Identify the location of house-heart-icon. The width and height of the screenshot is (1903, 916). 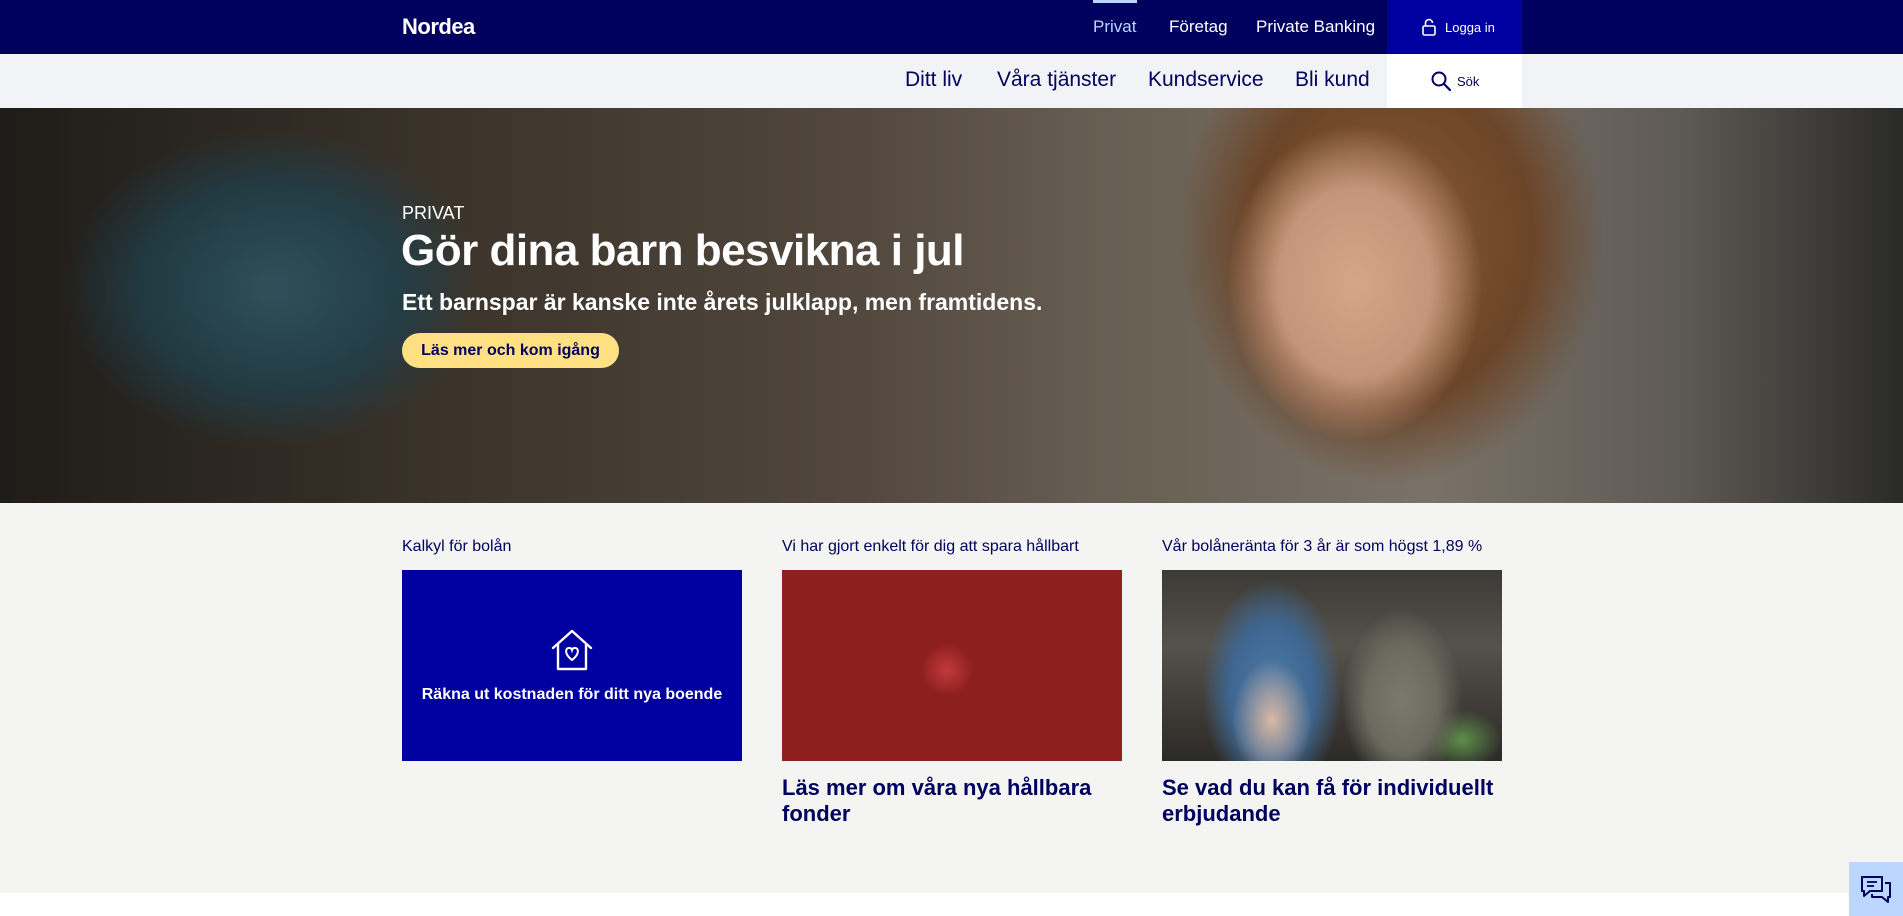
(572, 649).